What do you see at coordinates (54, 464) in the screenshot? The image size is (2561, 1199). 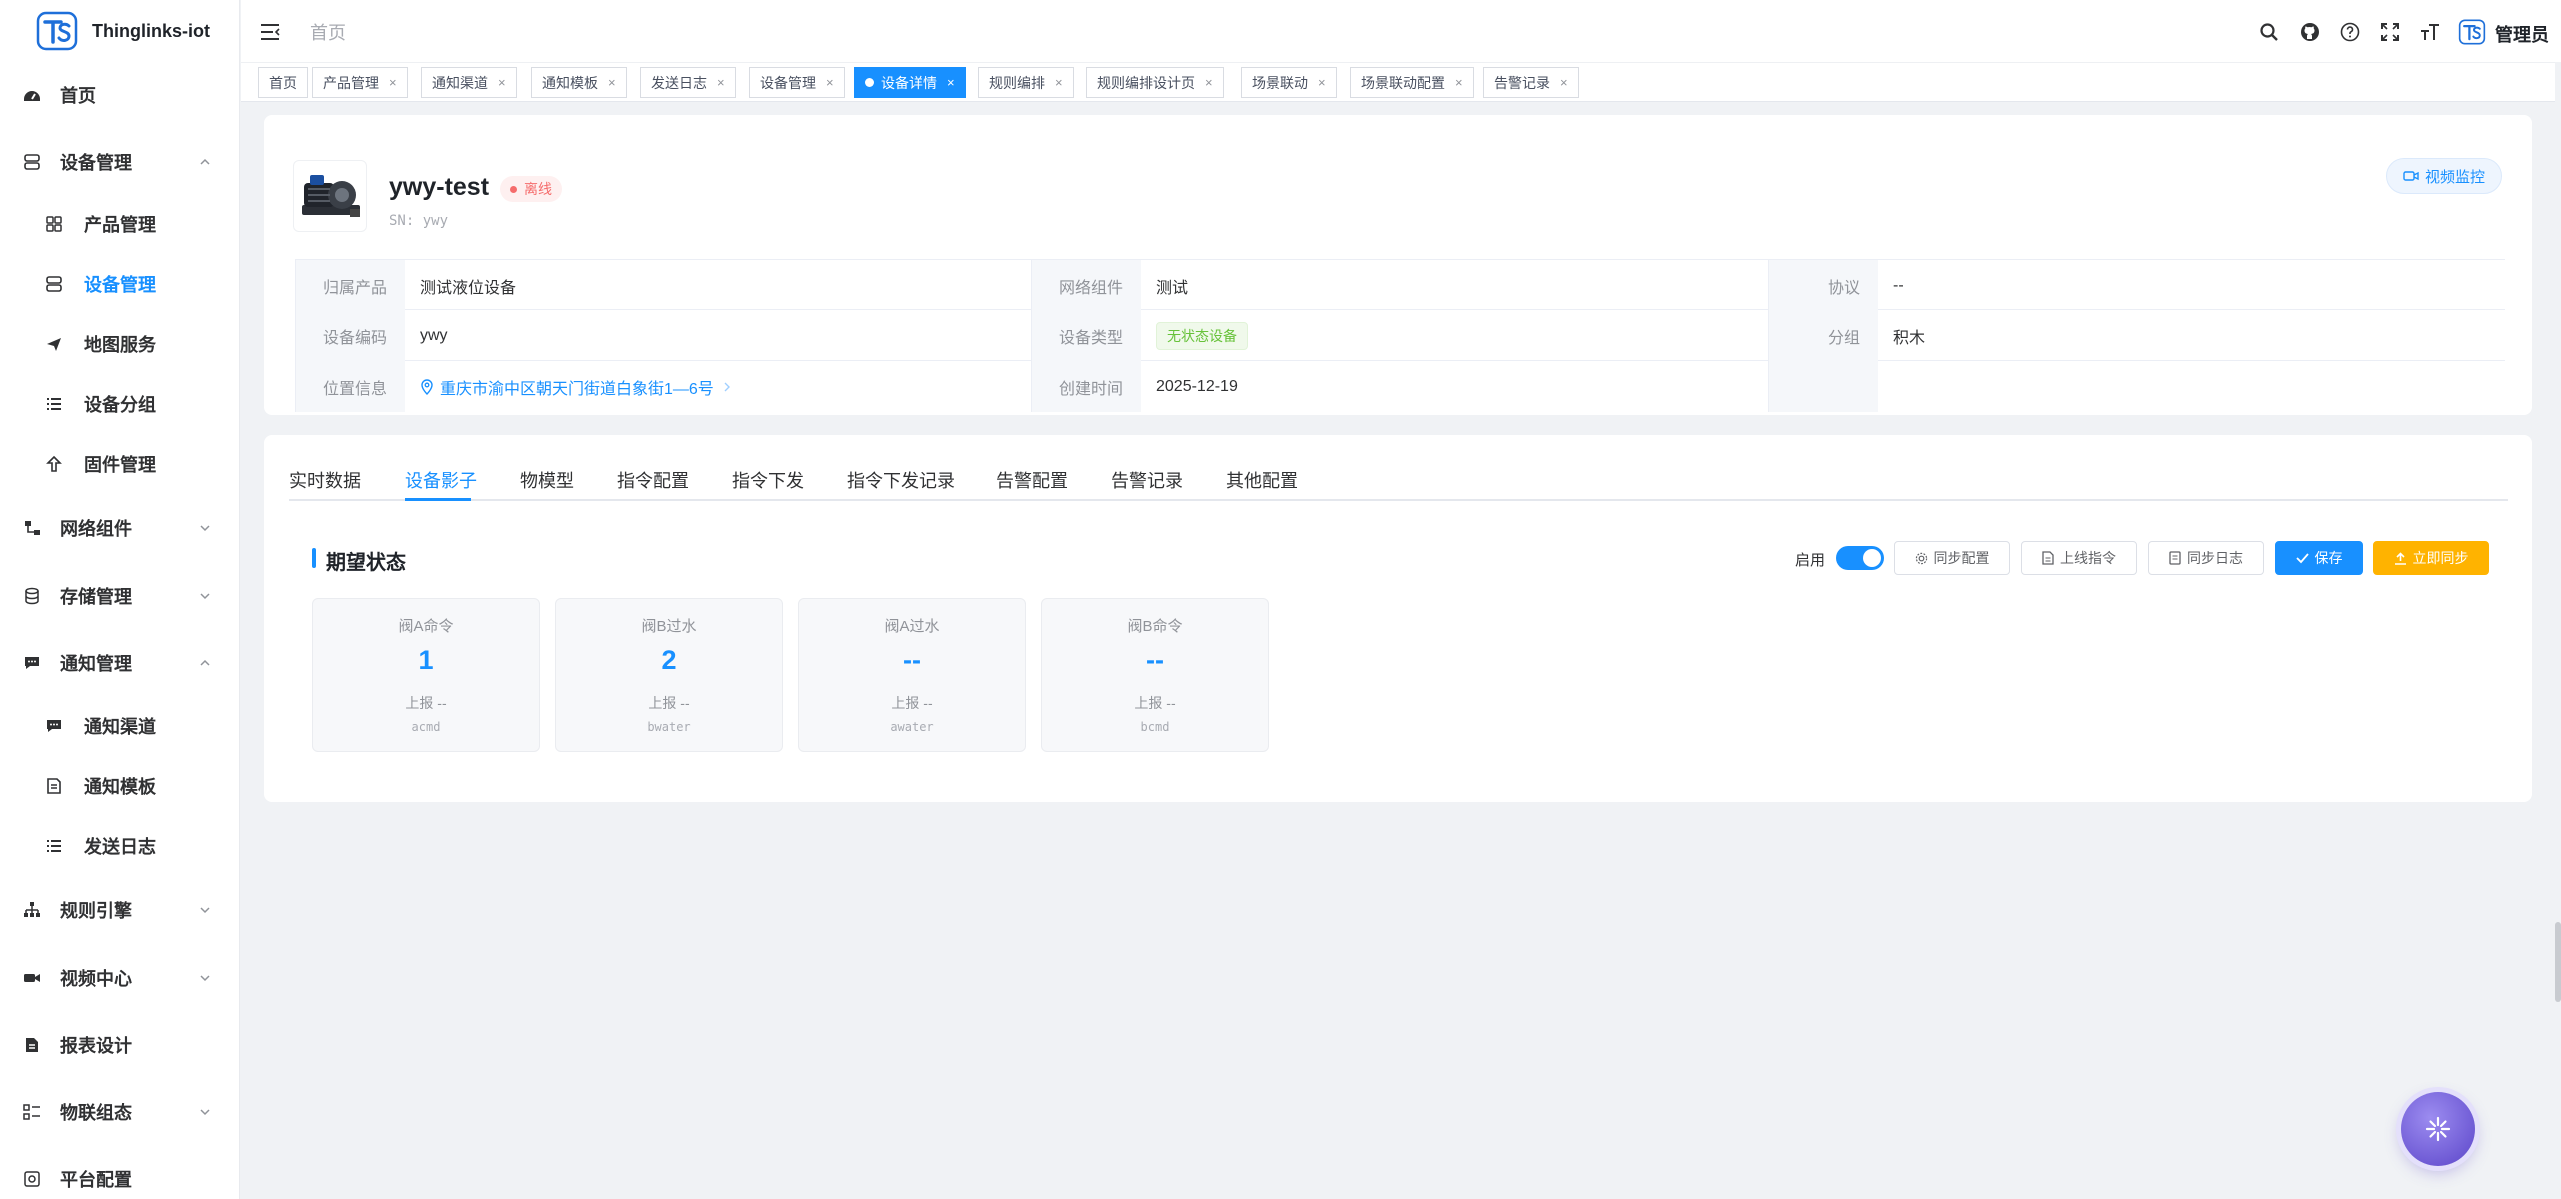 I see `upload-icon` at bounding box center [54, 464].